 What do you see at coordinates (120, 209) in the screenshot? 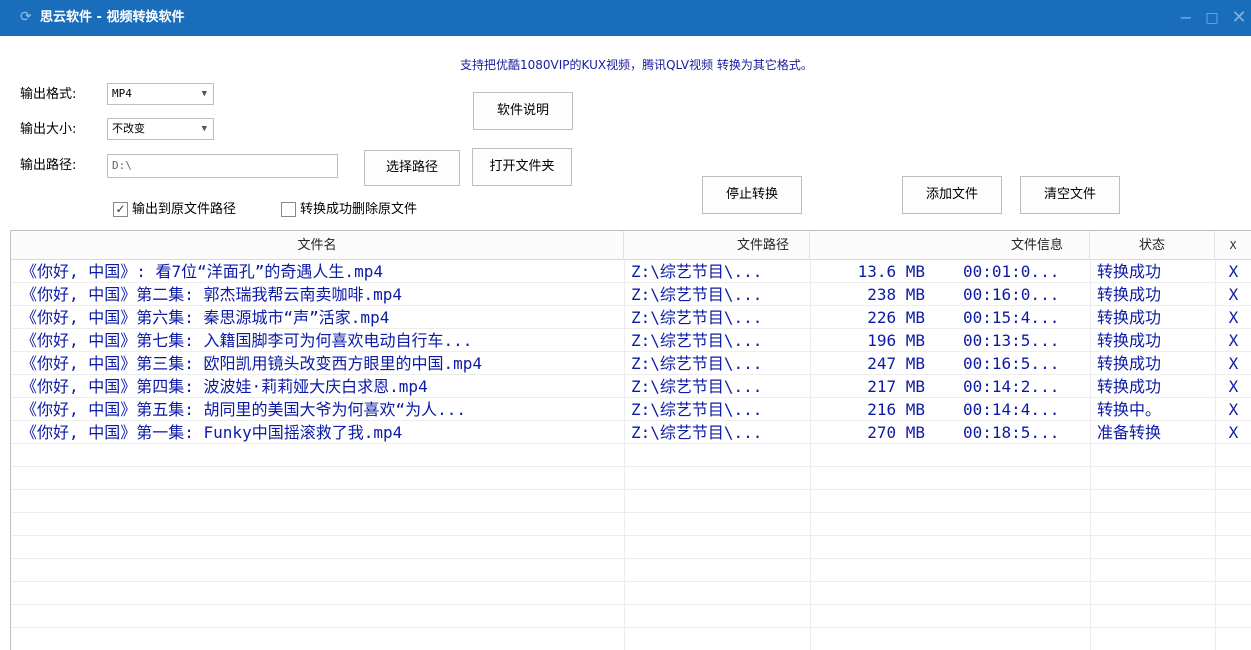
I see `checkmark-icon: ✓` at bounding box center [120, 209].